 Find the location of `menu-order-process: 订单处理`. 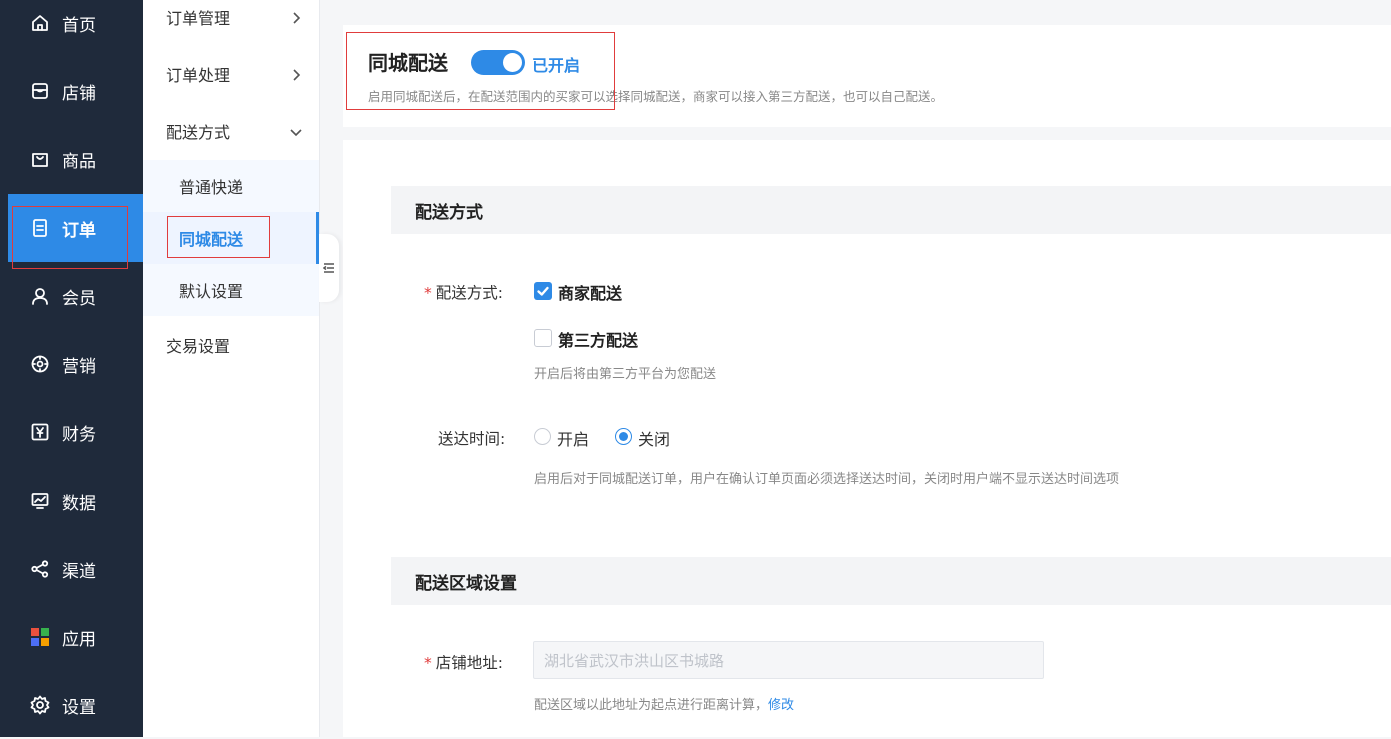

menu-order-process: 订单处理 is located at coordinates (231, 74).